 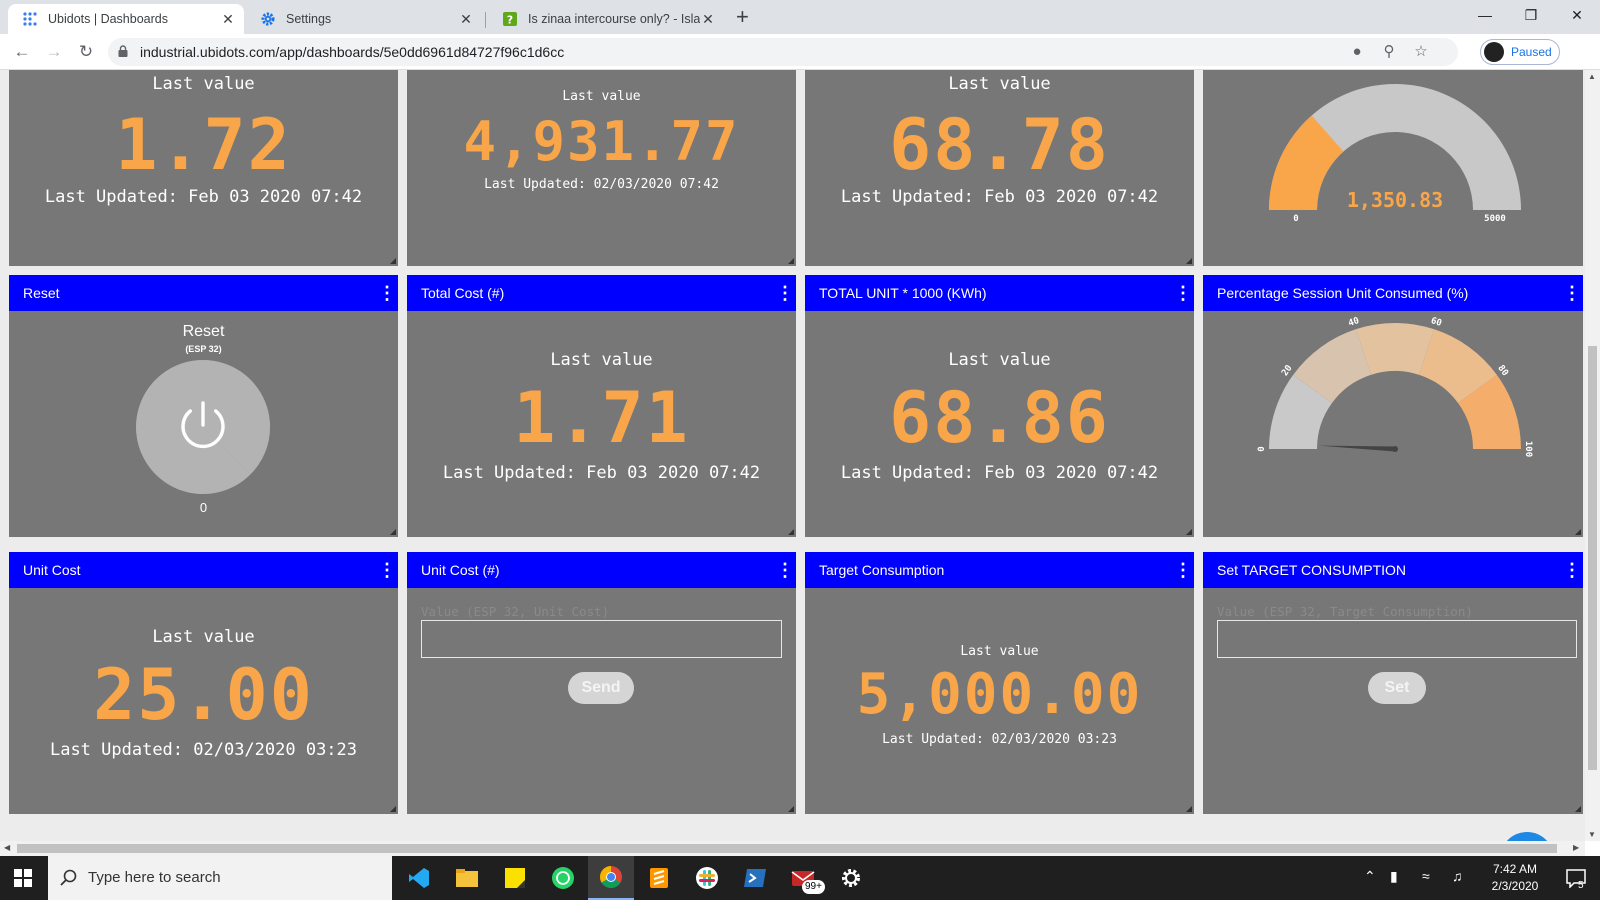 I want to click on chrome-icon, so click(x=611, y=878).